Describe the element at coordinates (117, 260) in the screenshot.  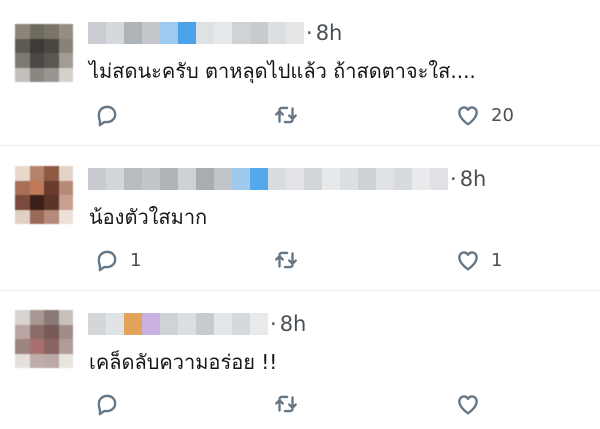
I see `reply-button: 1` at that location.